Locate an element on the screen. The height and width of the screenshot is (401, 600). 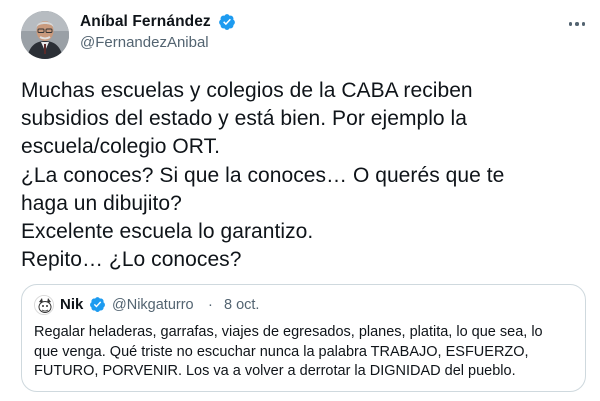
quoted-author-handle: @Nikgaturro is located at coordinates (153, 305).